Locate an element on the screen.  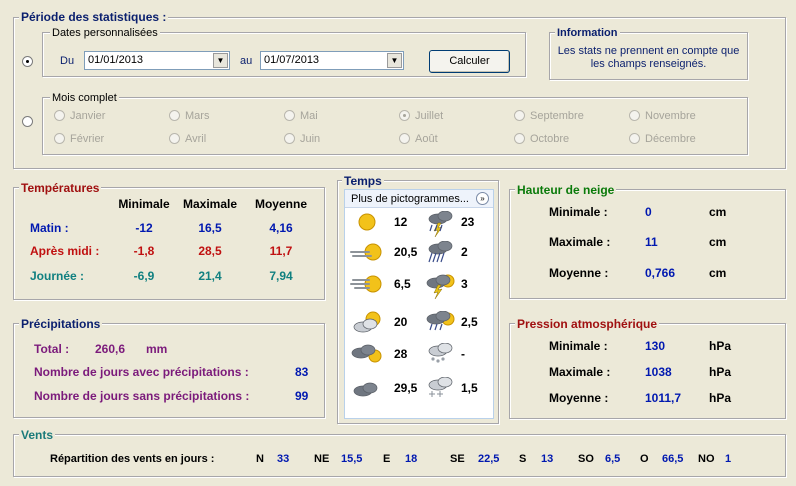
weather-count: - is located at coordinates (463, 354).